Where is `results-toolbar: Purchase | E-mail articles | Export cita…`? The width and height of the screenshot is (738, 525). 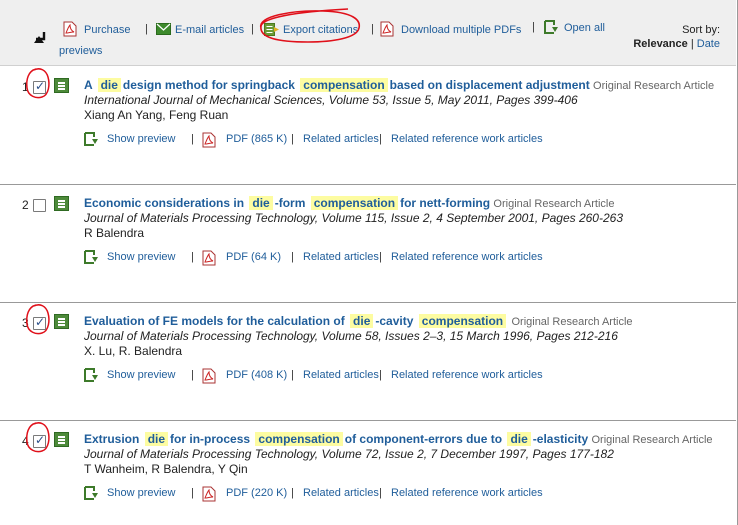
results-toolbar: Purchase | E-mail articles | Export cita… is located at coordinates (368, 33).